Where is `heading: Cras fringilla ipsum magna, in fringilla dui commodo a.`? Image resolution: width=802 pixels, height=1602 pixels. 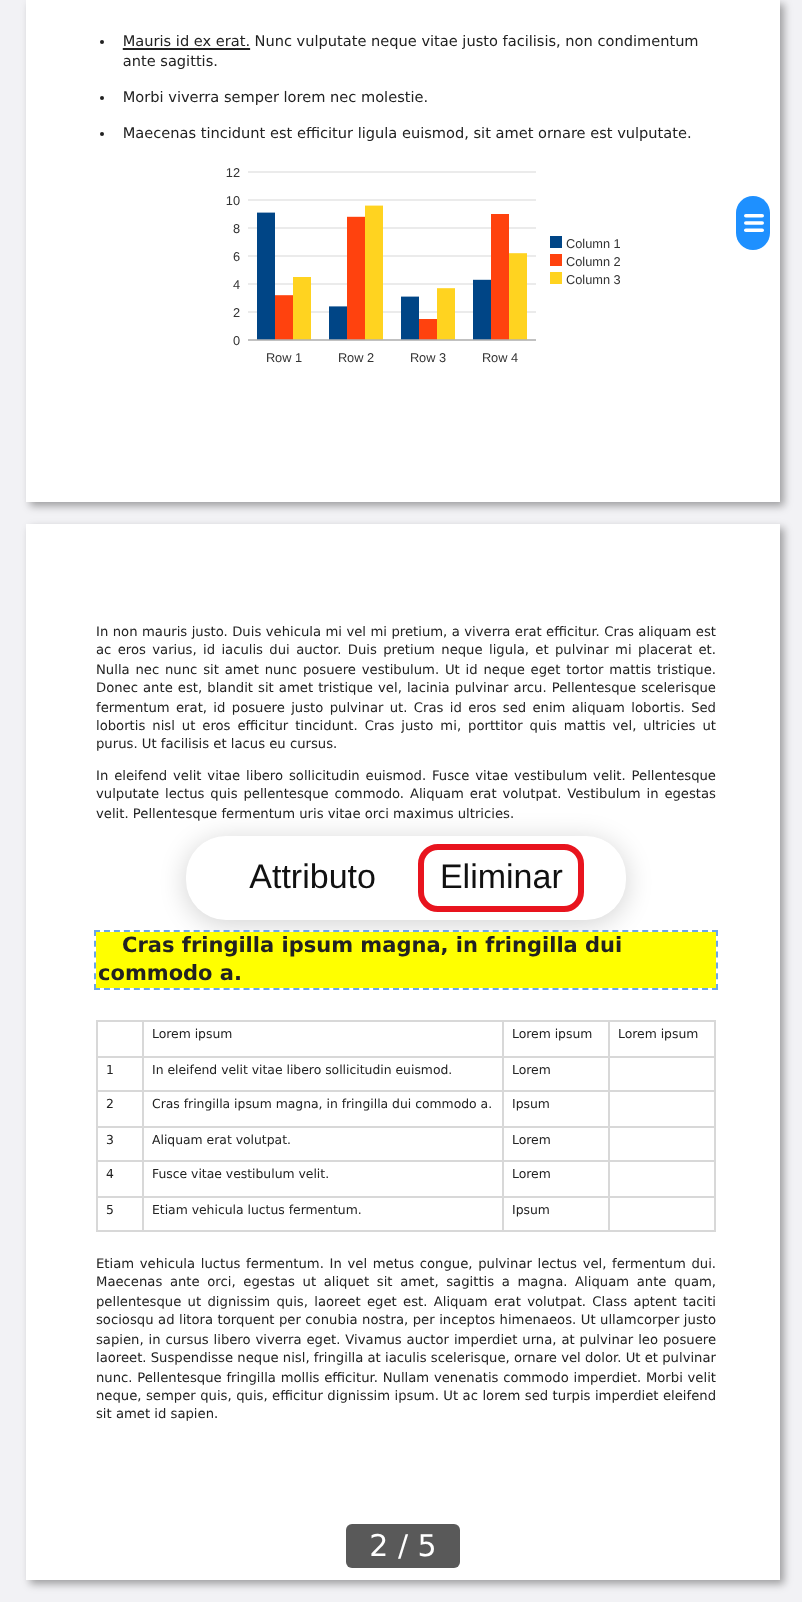 heading: Cras fringilla ipsum magna, in fringilla dui commodo a. is located at coordinates (406, 960).